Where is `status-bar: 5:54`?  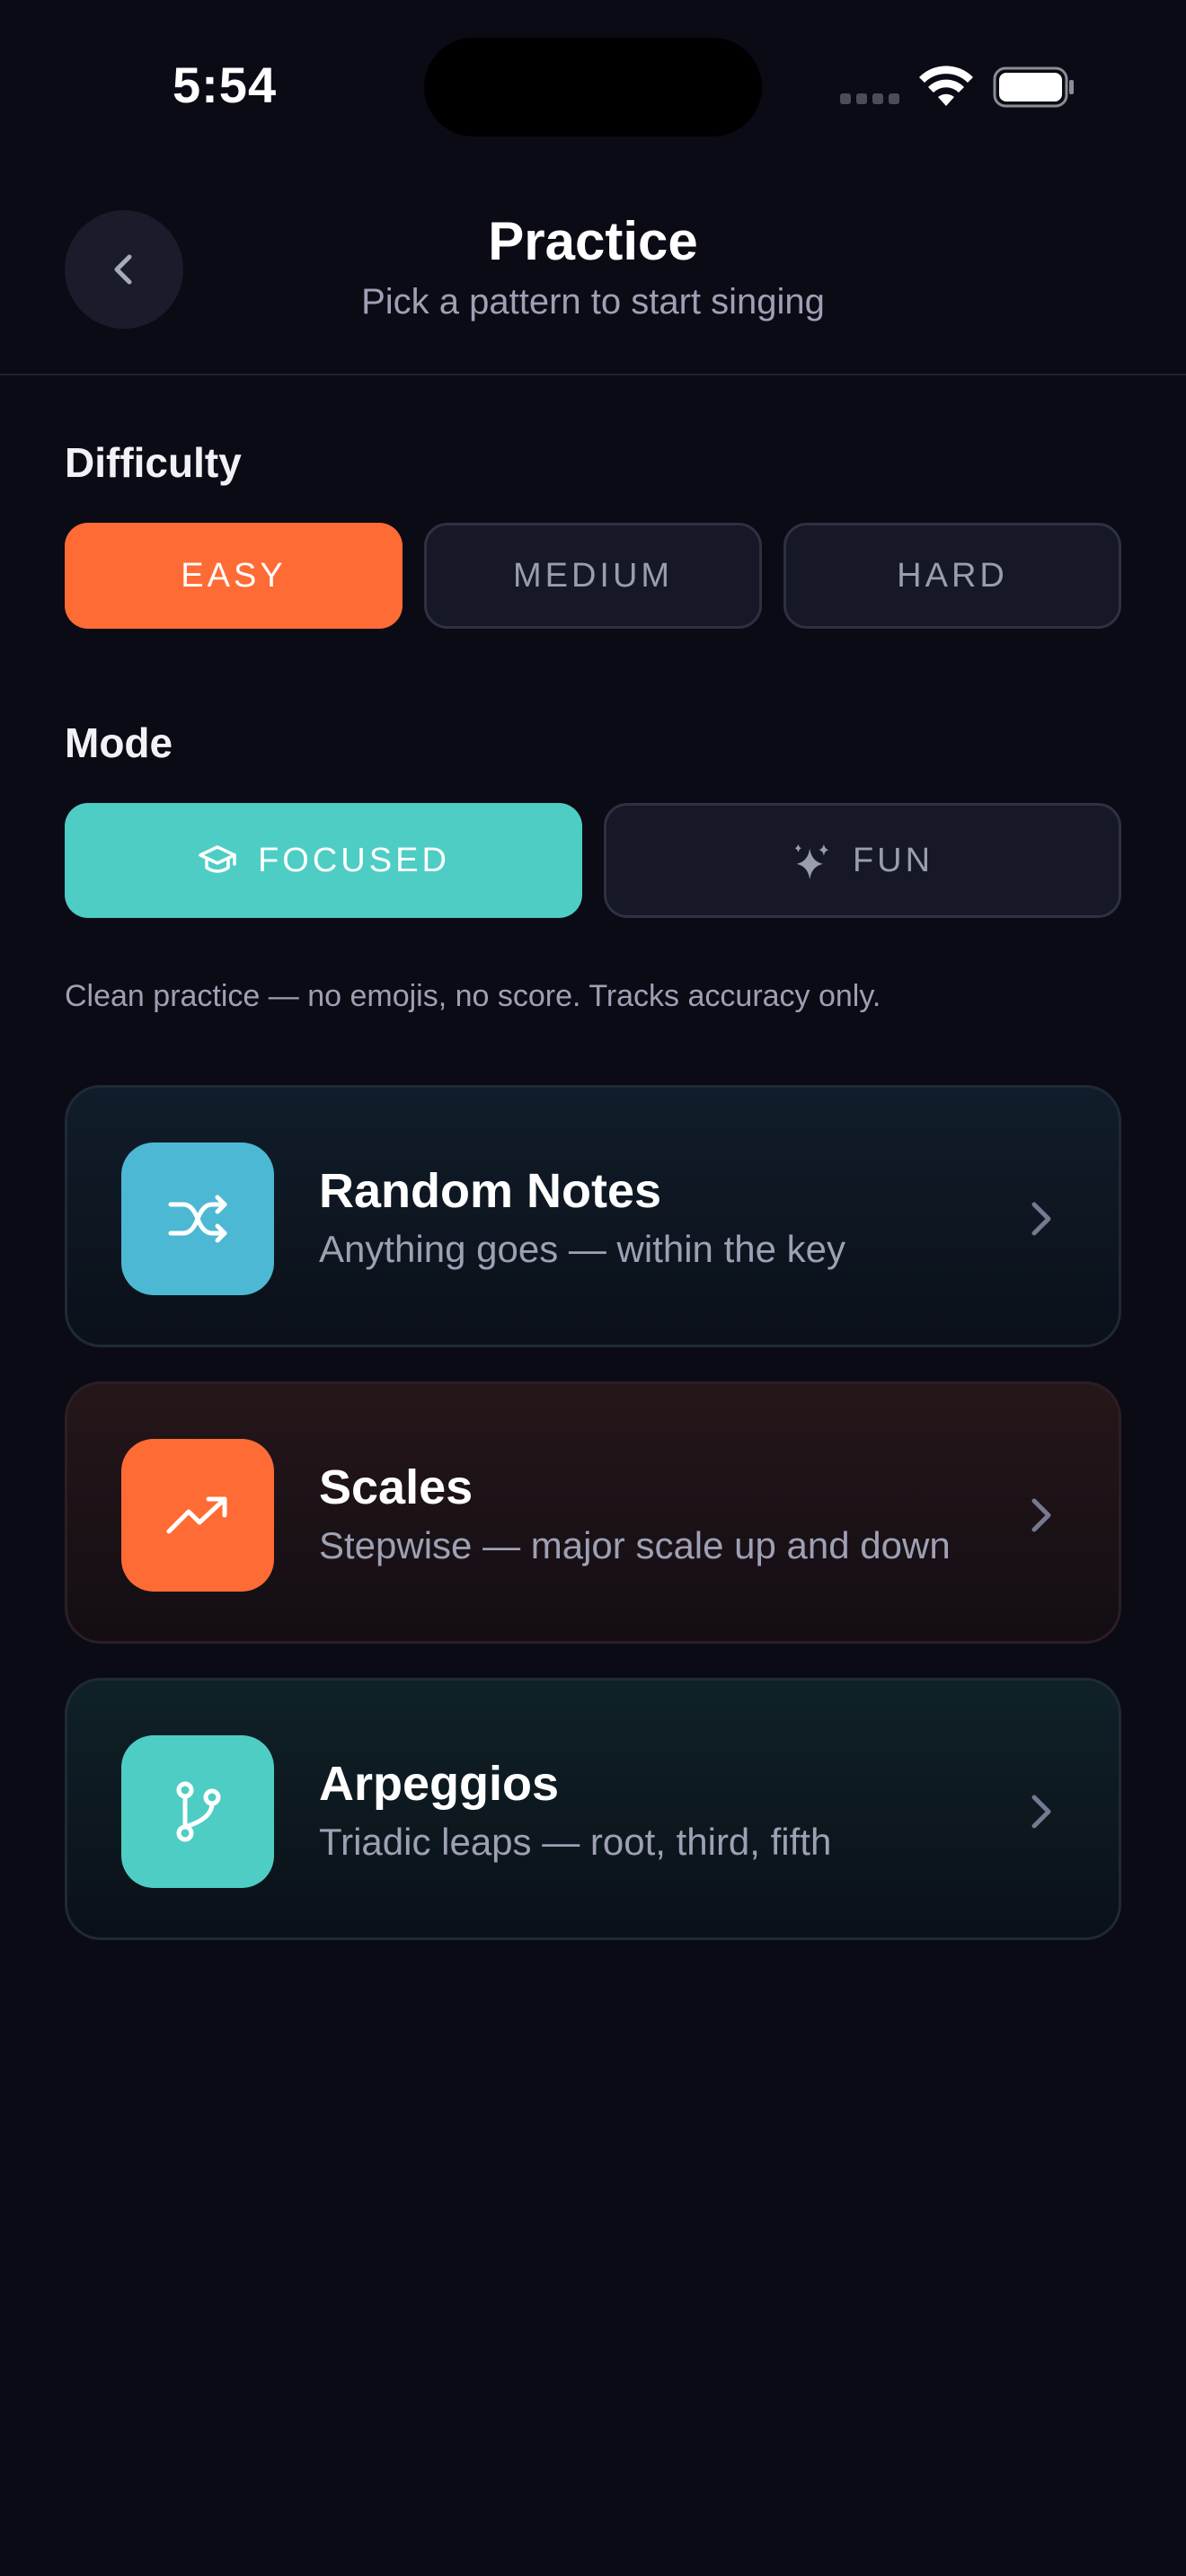 status-bar: 5:54 is located at coordinates (593, 85).